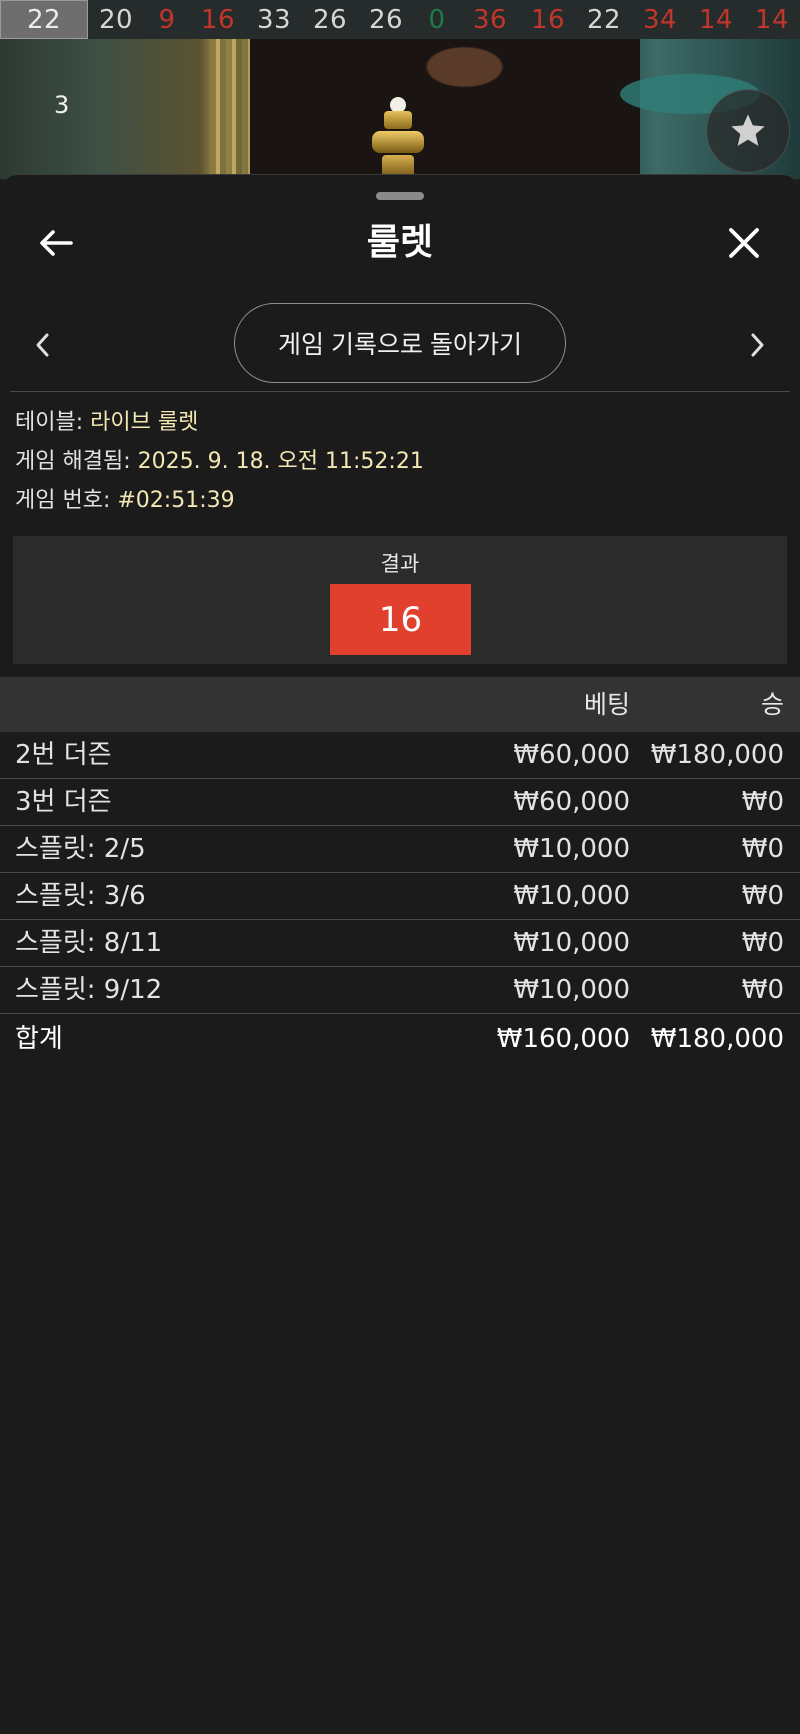 The height and width of the screenshot is (1734, 800). What do you see at coordinates (89, 990) in the screenshot?
I see `bet-name: 스플릿: 9/12` at bounding box center [89, 990].